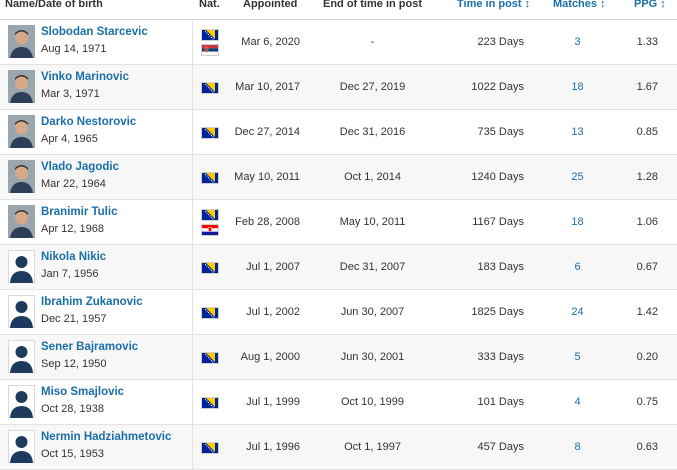 The image size is (677, 470). I want to click on coach-name-link: Sener Bajramovic, so click(89, 347).